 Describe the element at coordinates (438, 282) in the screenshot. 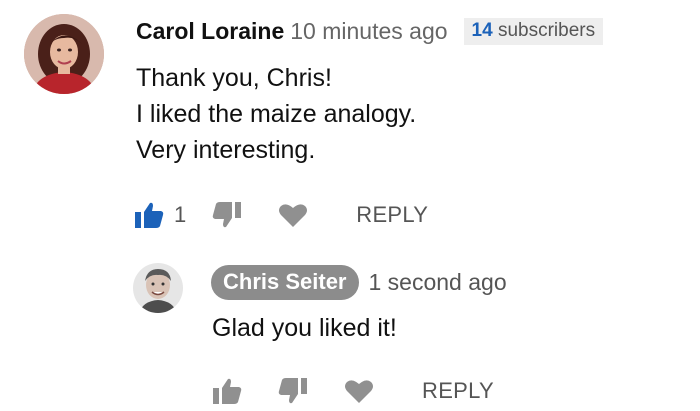

I see `reply-timestamp: 1 second ago` at that location.